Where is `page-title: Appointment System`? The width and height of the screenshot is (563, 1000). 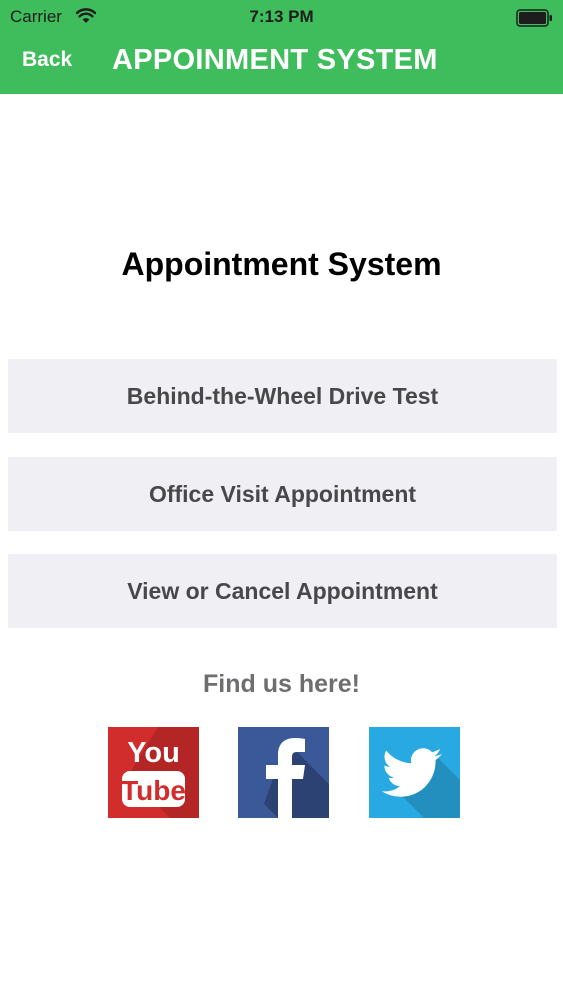 page-title: Appointment System is located at coordinates (281, 264).